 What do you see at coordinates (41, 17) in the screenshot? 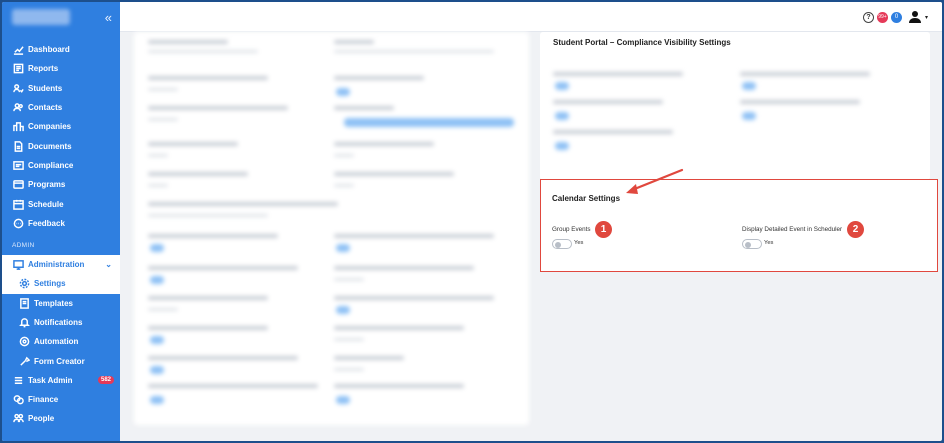
I see `logo` at bounding box center [41, 17].